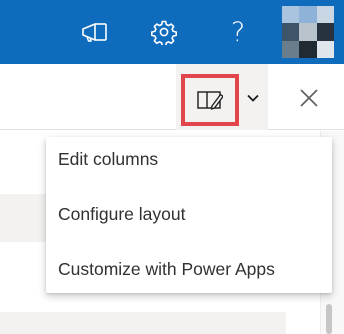 This screenshot has height=334, width=344. I want to click on menu-item-edit-columns: Edit columns, so click(189, 159).